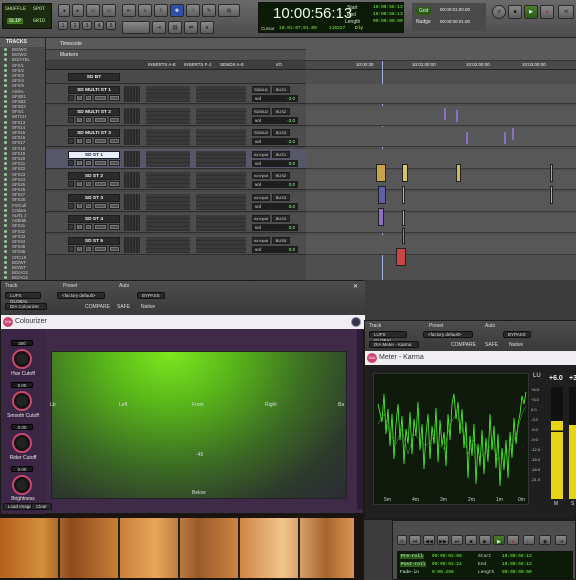 Image resolution: width=576 pixels, height=580 pixels. What do you see at coordinates (22, 359) in the screenshot?
I see `hue-cutoff-knob` at bounding box center [22, 359].